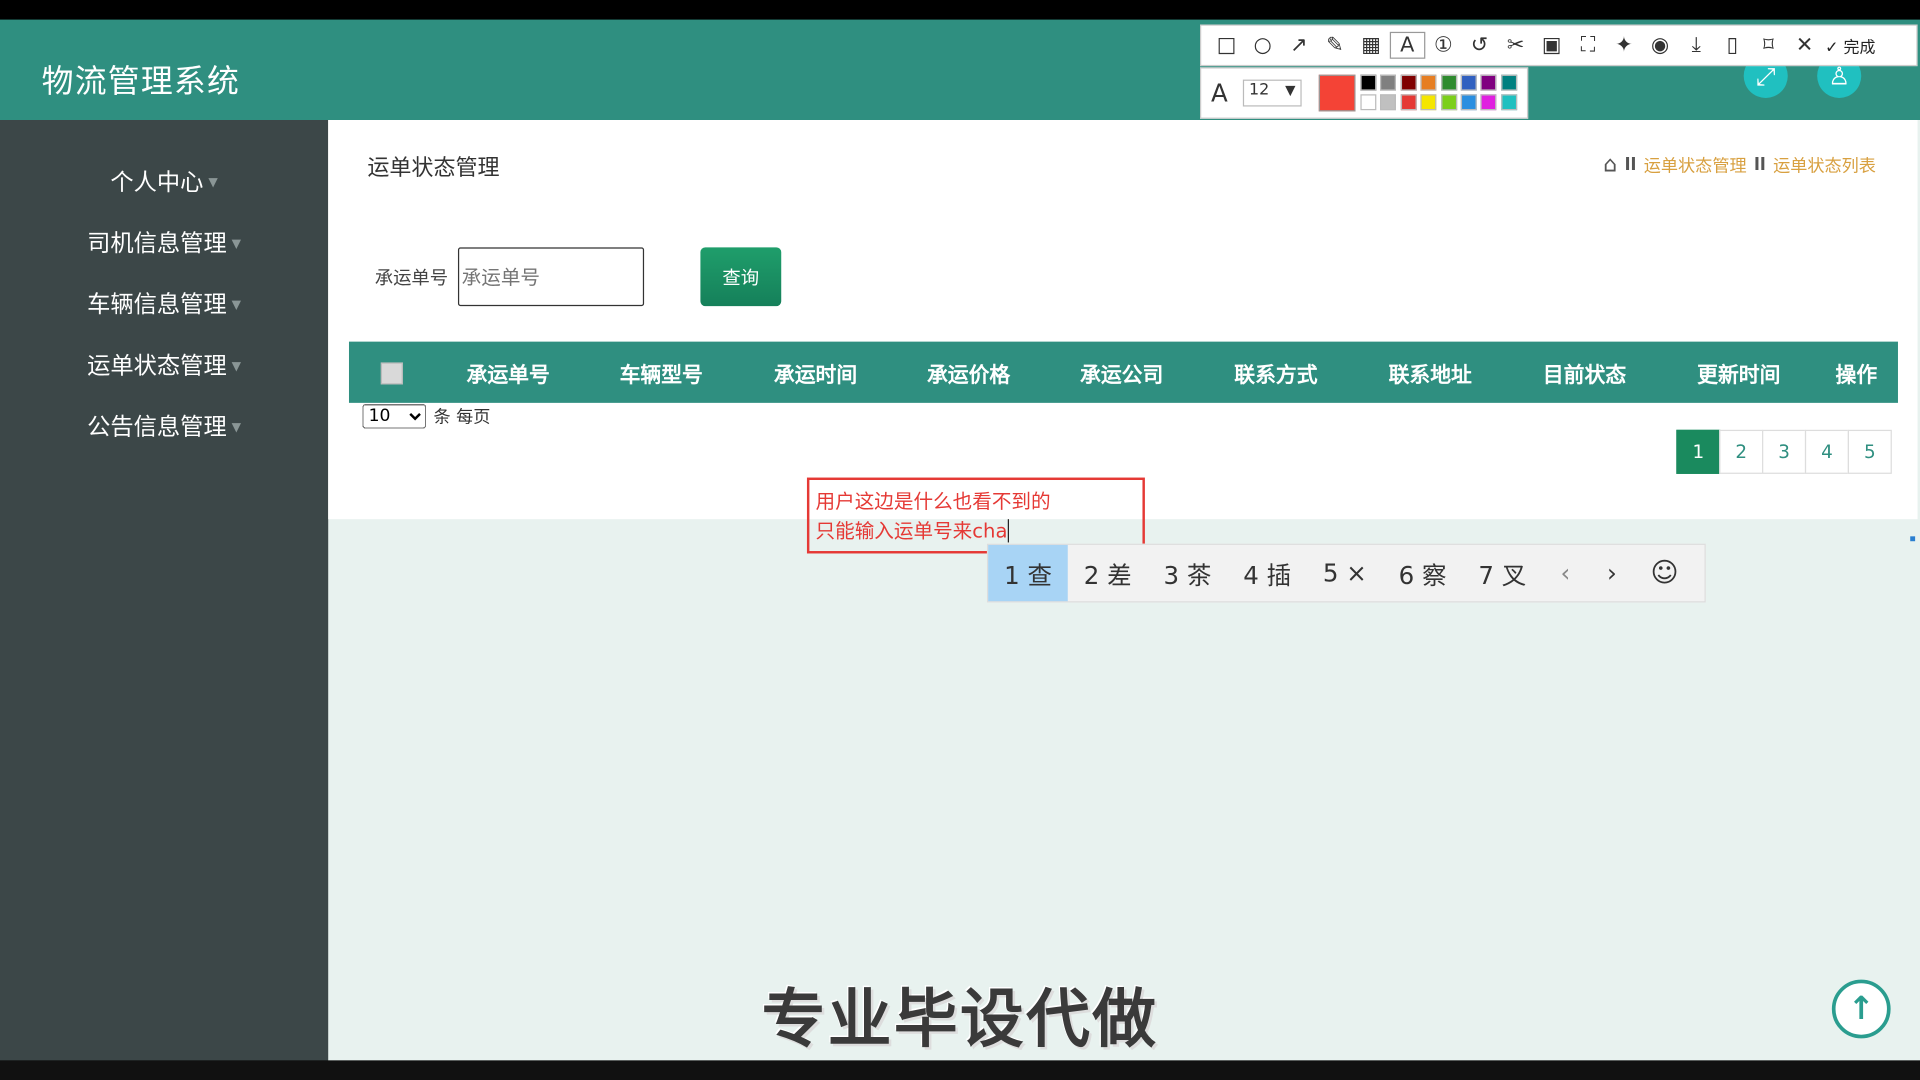 The width and height of the screenshot is (1920, 1080). What do you see at coordinates (1275, 373) in the screenshot?
I see `column-header: 联系方式` at bounding box center [1275, 373].